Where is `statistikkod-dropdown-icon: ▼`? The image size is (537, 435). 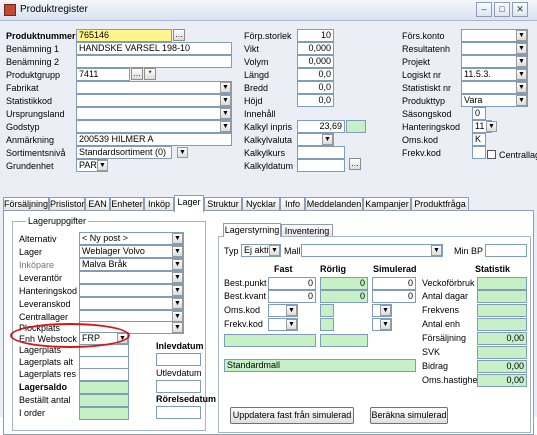
statistikkod-dropdown-icon: ▼ is located at coordinates (225, 100).